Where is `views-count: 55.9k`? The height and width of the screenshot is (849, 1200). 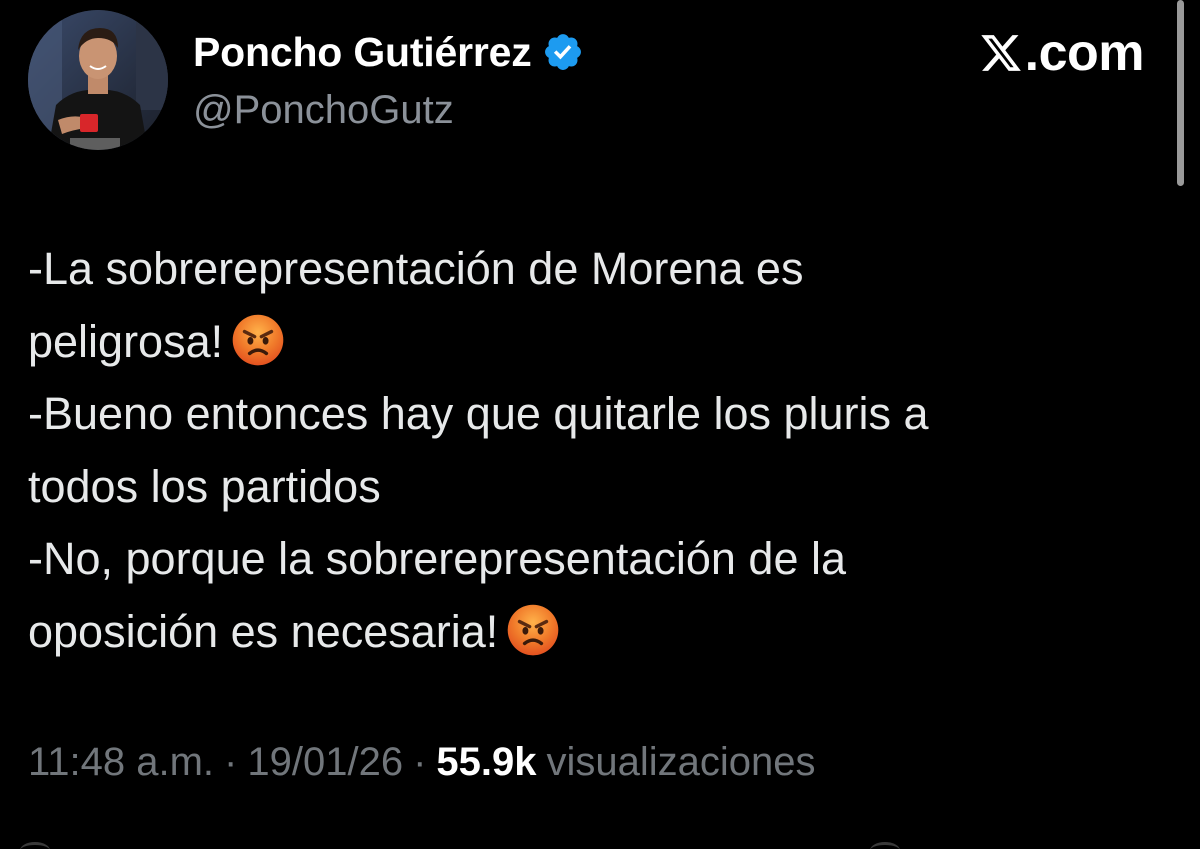 views-count: 55.9k is located at coordinates (486, 762).